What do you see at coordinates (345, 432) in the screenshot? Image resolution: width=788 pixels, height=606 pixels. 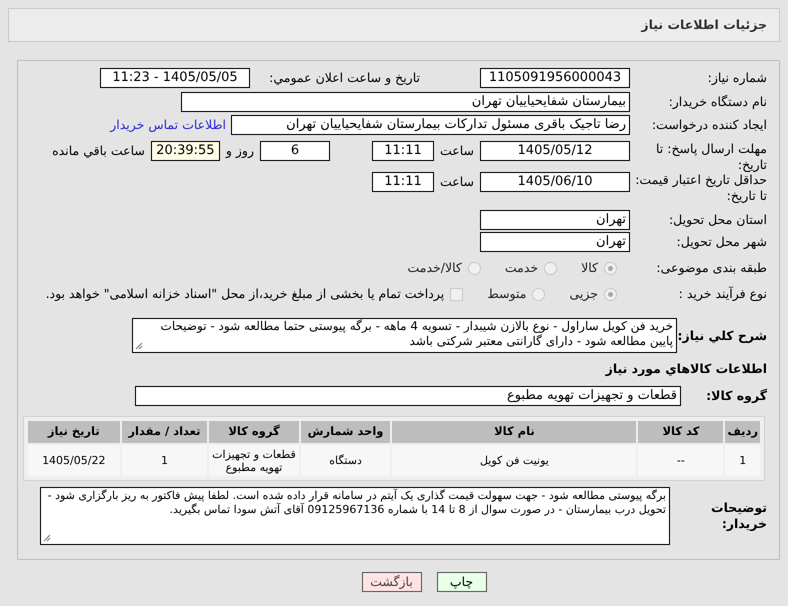 I see `column-header: واحد شمارش` at bounding box center [345, 432].